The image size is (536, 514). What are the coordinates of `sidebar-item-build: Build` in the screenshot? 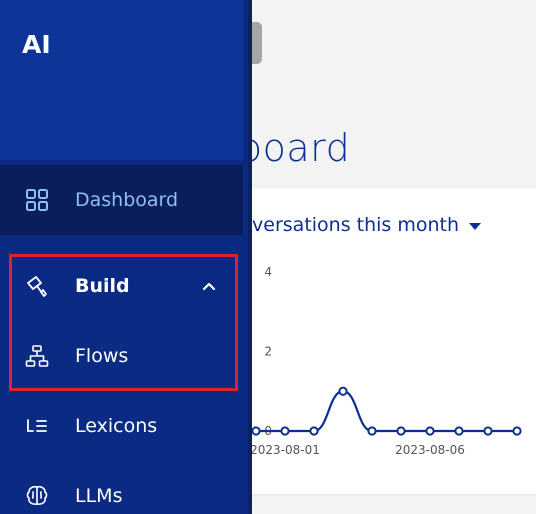 It's located at (121, 286).